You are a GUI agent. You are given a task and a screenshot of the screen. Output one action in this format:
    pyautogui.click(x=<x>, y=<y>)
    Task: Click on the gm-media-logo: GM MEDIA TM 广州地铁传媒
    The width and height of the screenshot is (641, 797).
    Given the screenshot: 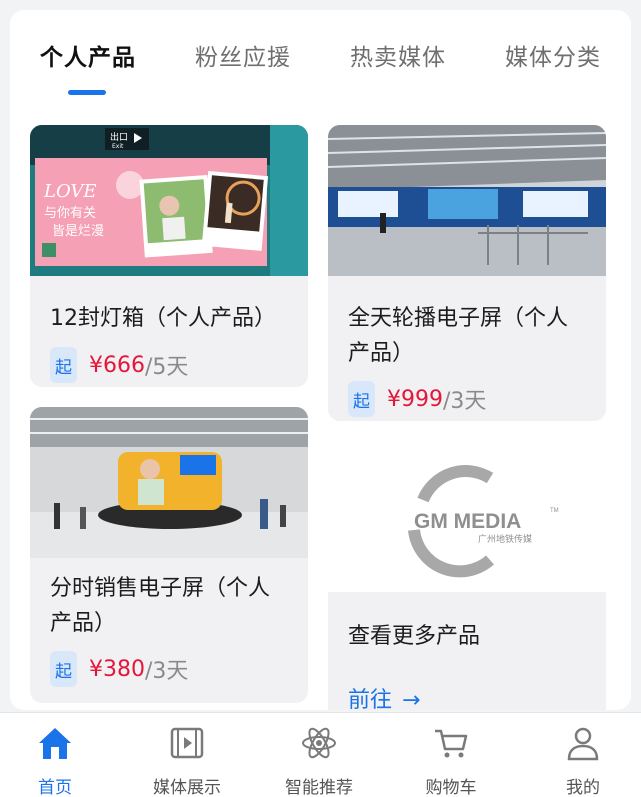 What is the action you would take?
    pyautogui.click(x=467, y=515)
    